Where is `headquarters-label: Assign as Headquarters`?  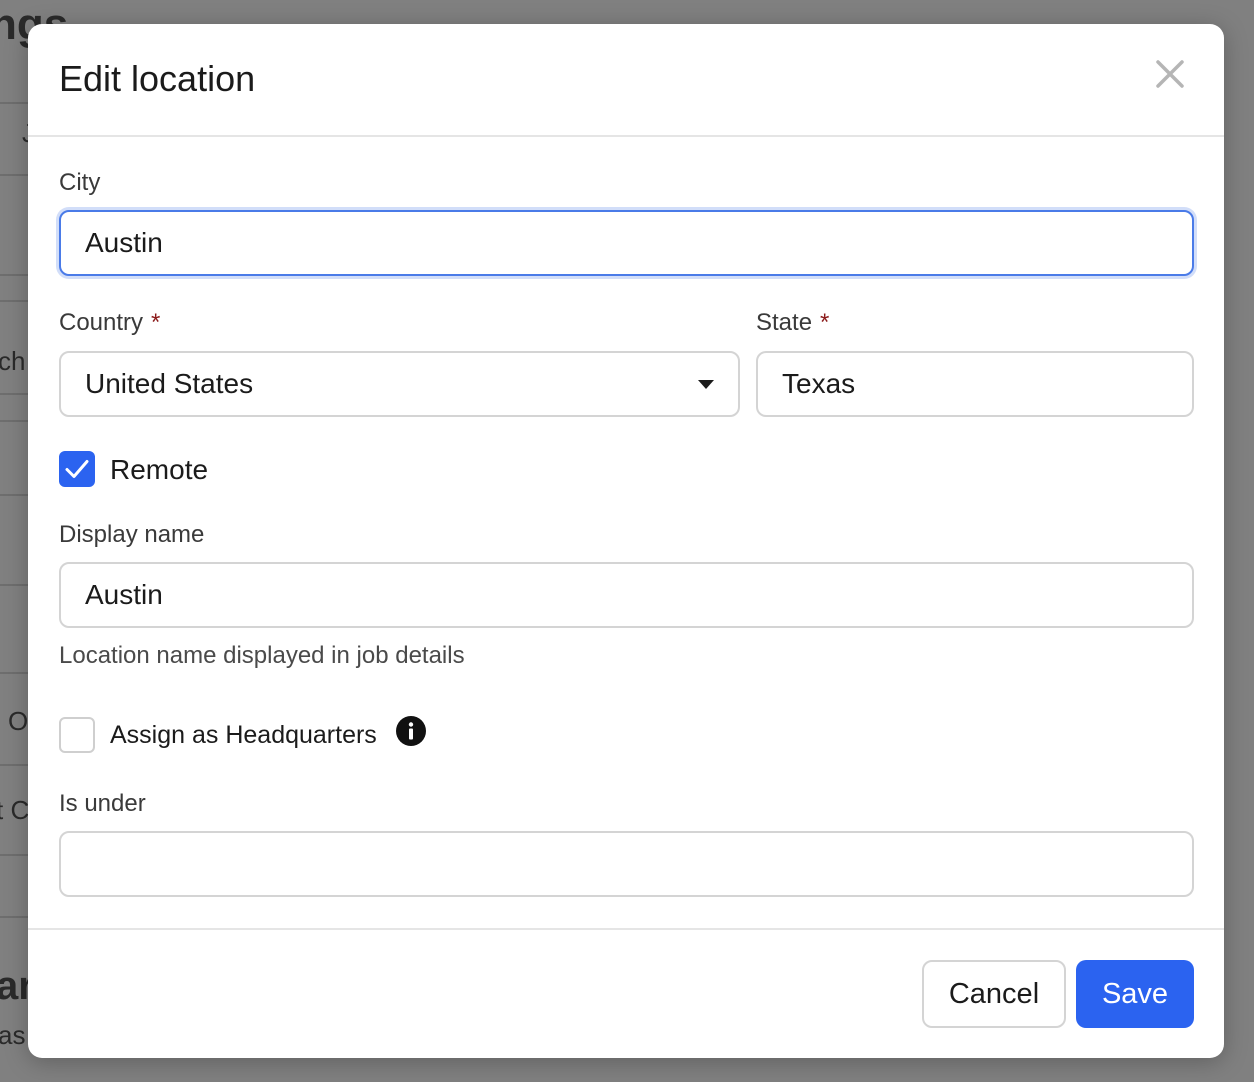 headquarters-label: Assign as Headquarters is located at coordinates (243, 735).